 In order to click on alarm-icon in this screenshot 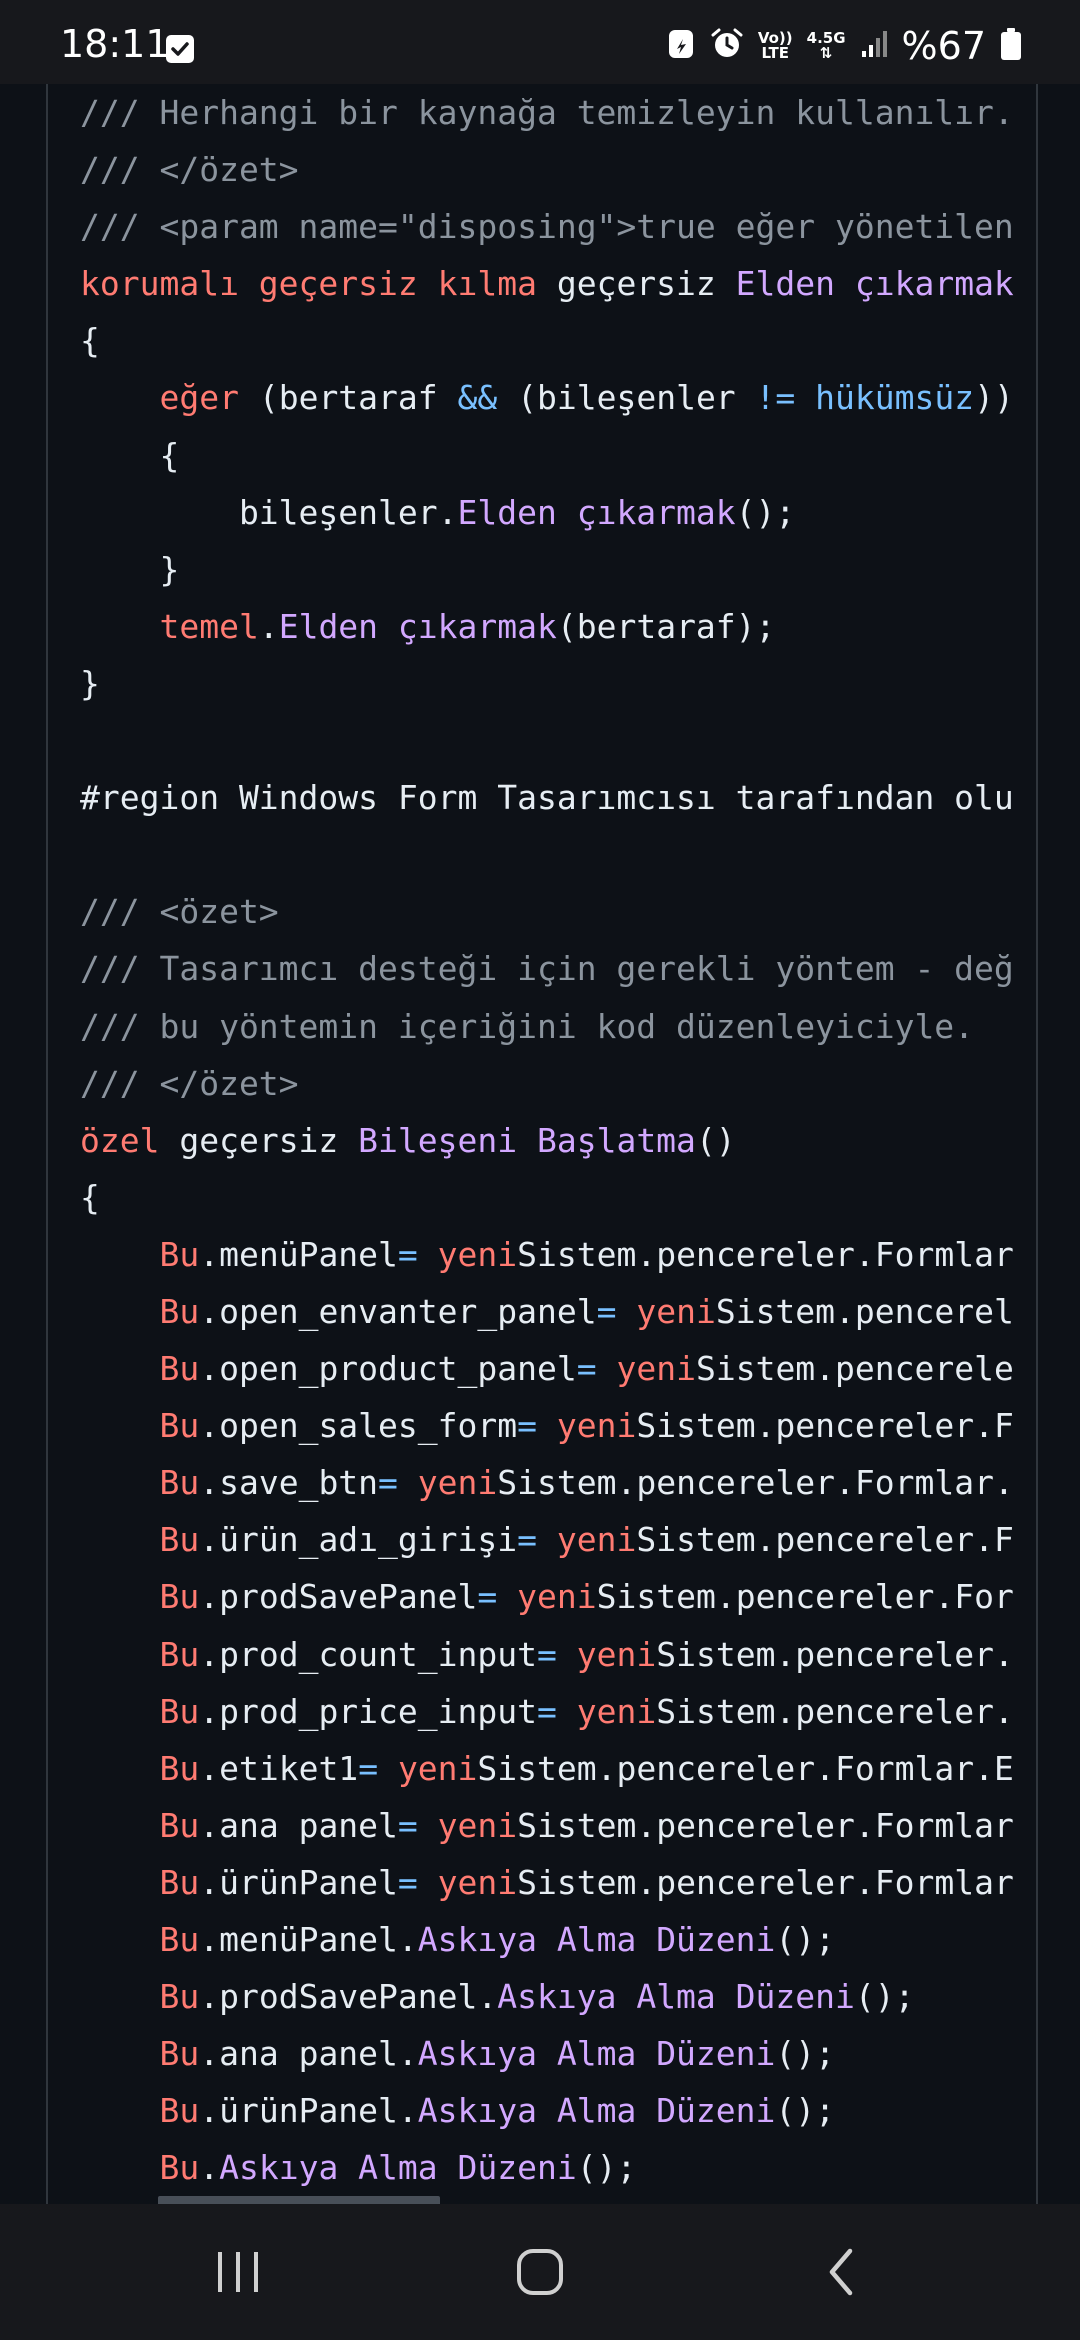, I will do `click(727, 46)`.